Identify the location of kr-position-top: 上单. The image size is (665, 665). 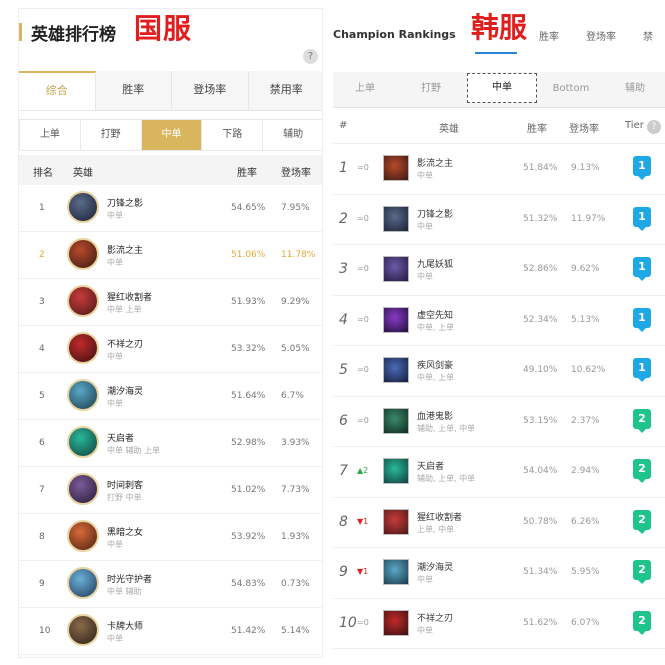
(365, 89).